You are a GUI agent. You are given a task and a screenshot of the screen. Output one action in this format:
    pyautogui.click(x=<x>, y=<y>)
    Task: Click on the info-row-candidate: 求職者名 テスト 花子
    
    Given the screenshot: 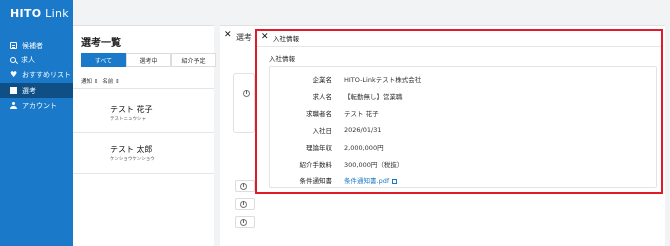 What is the action you would take?
    pyautogui.click(x=464, y=112)
    